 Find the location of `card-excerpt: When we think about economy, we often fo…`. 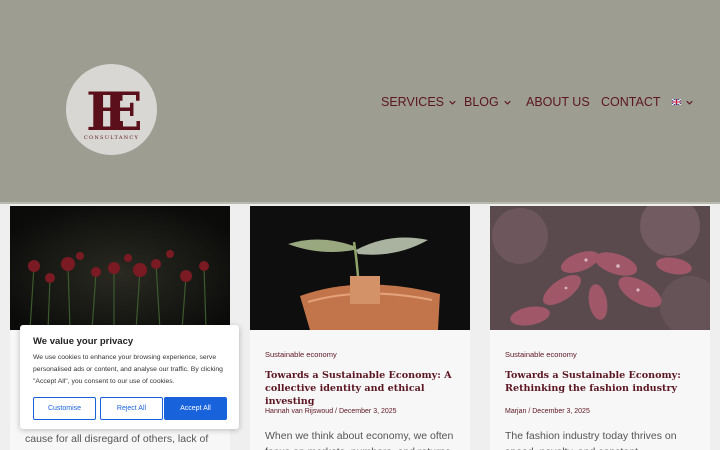

card-excerpt: When we think about economy, we often fo… is located at coordinates (359, 440).